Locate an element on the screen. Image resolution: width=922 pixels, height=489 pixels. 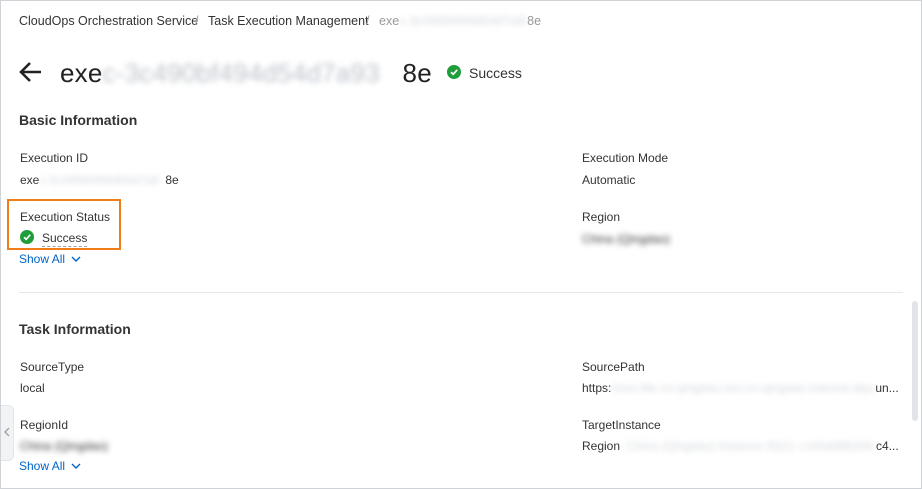
breadcrumb-current-redacted: c-3c490bf494d54d7a93 is located at coordinates (463, 21).